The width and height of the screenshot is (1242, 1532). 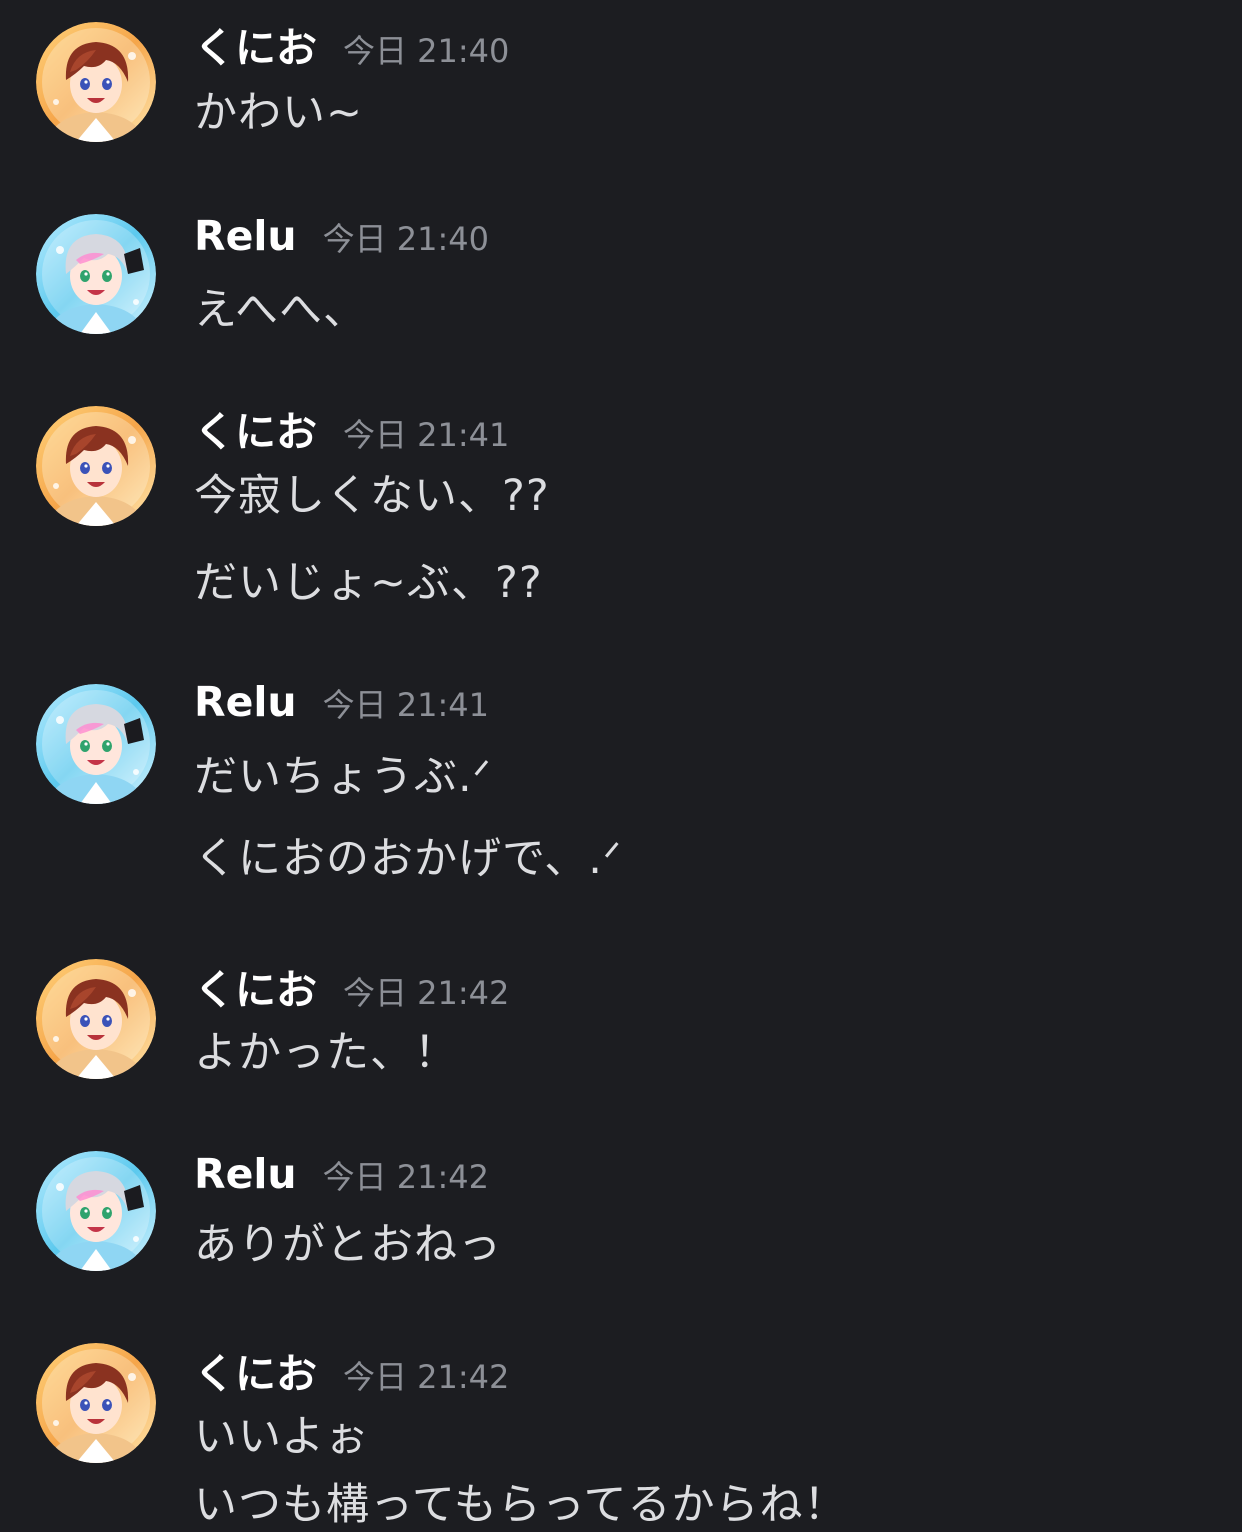 What do you see at coordinates (372, 496) in the screenshot?
I see `message-text: 今寂しくない、??` at bounding box center [372, 496].